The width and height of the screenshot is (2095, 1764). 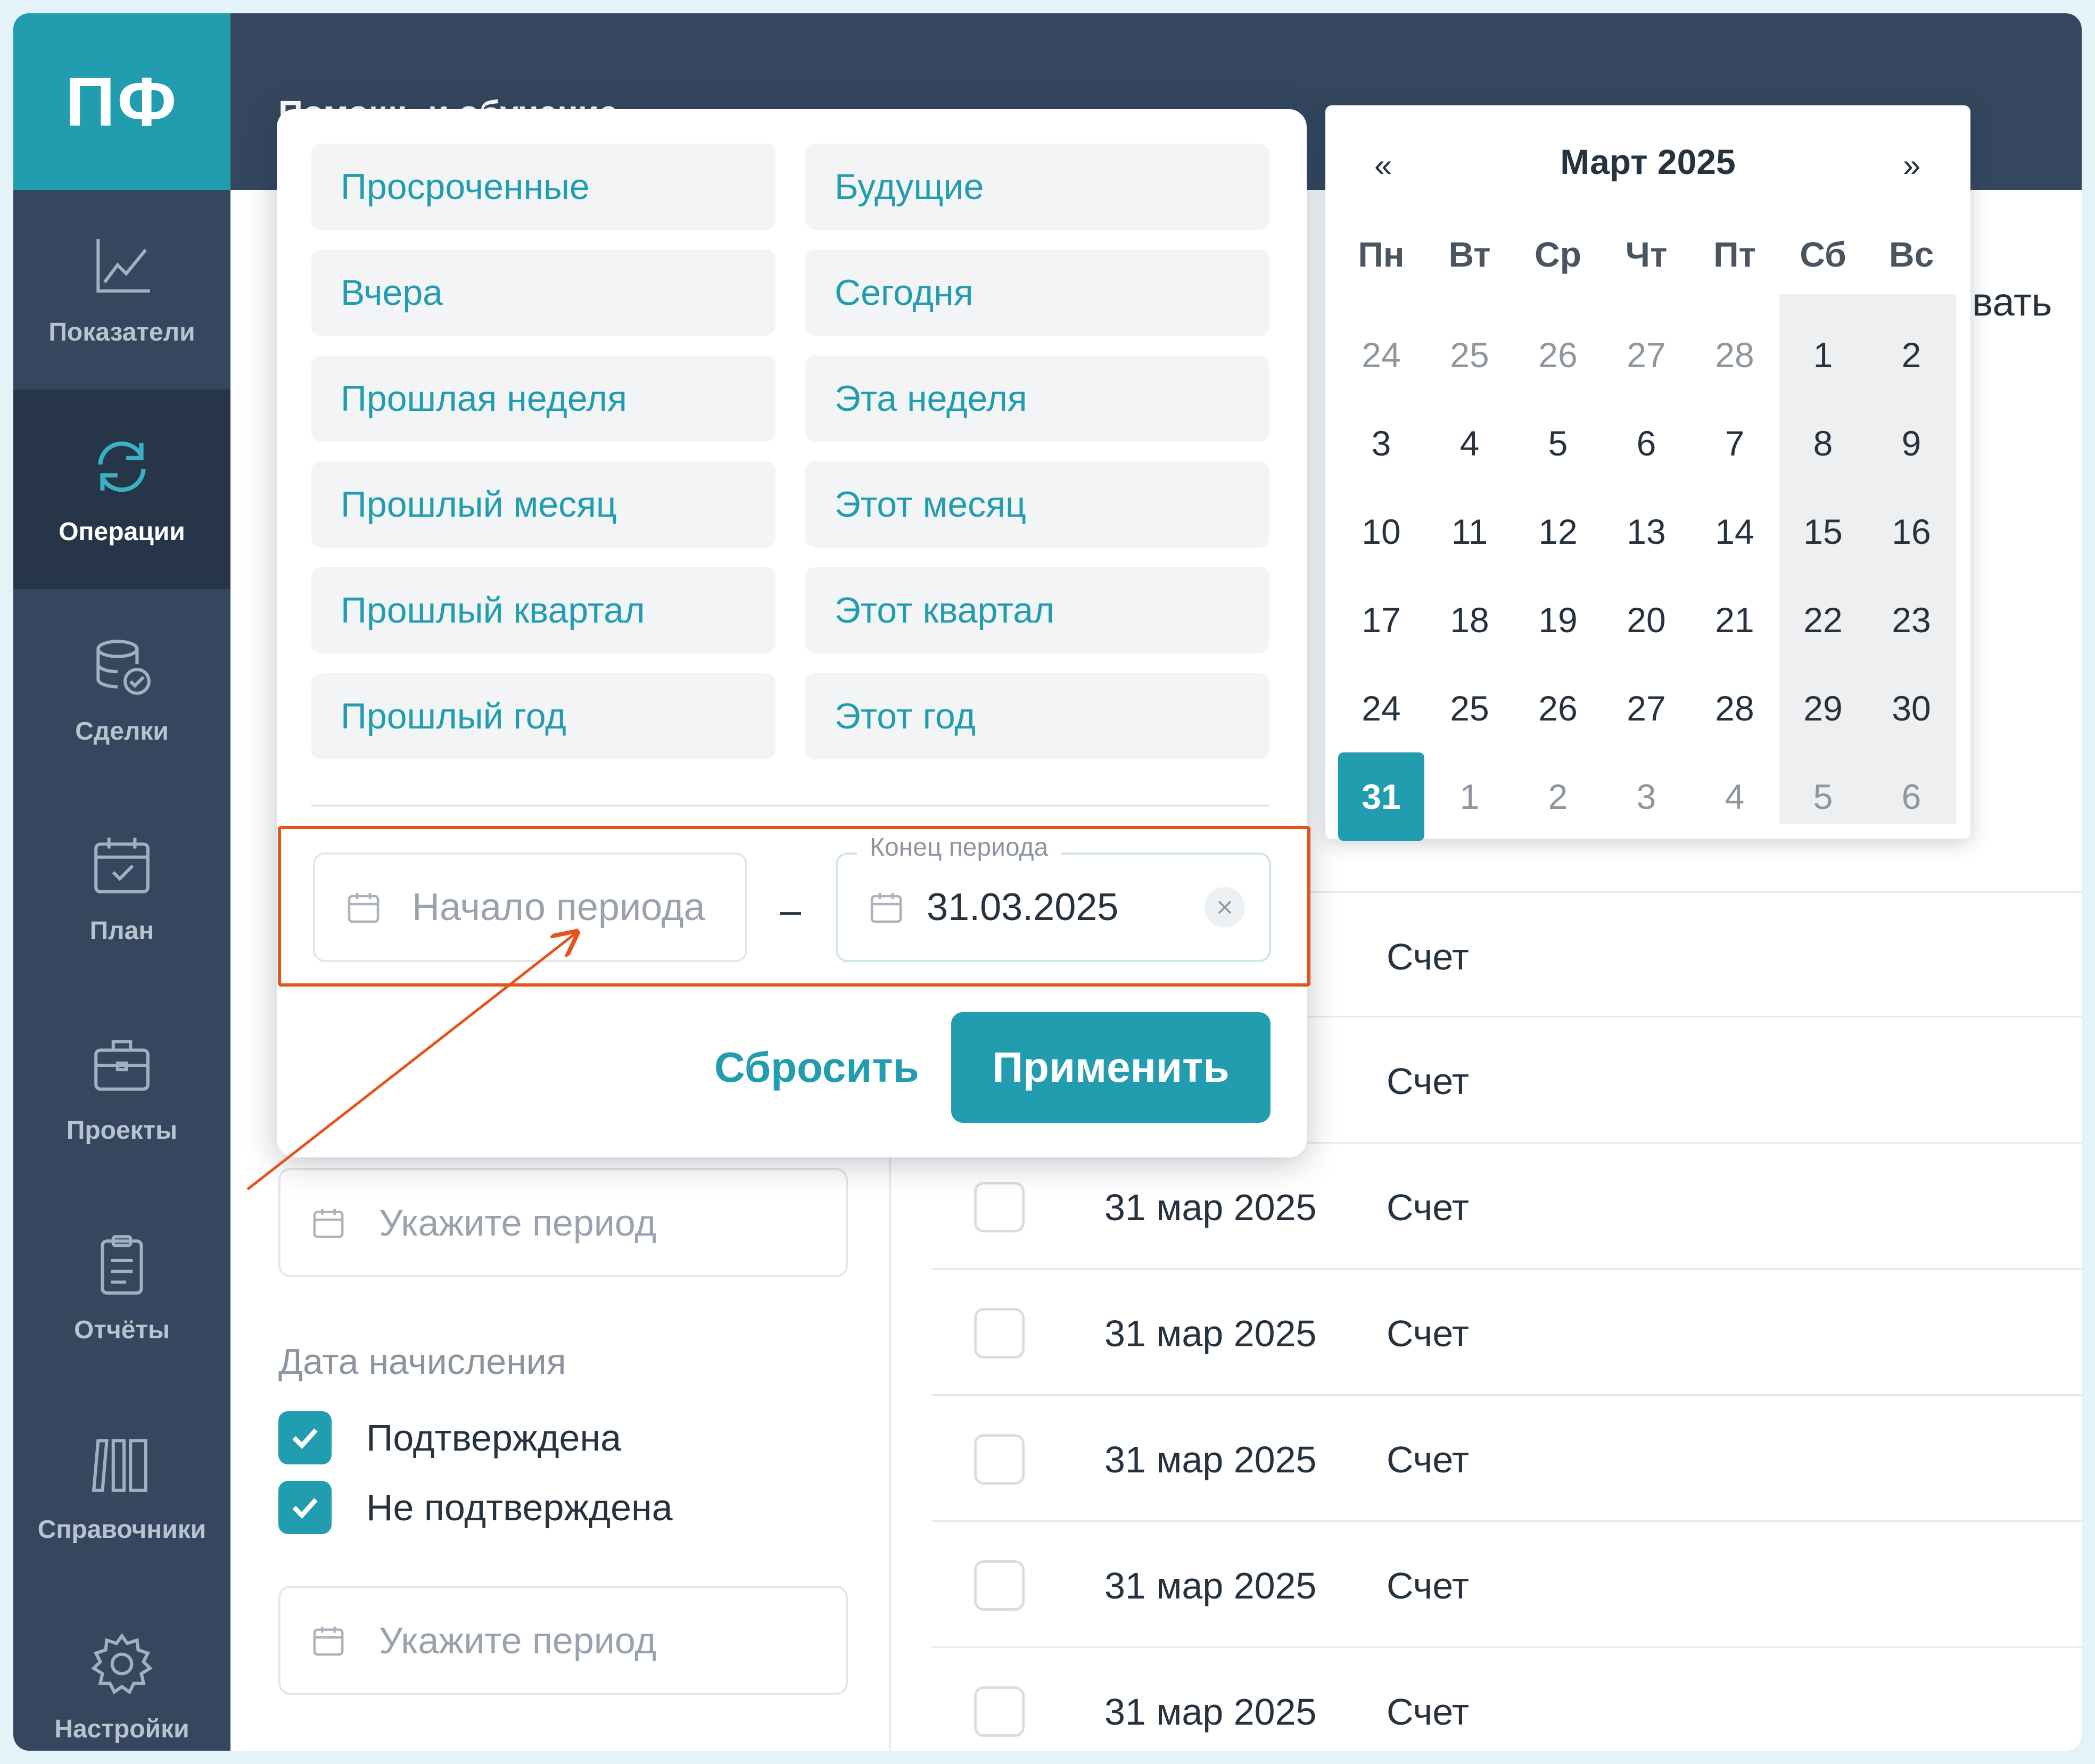 What do you see at coordinates (1911, 443) in the screenshot?
I see `calendar-day: 9` at bounding box center [1911, 443].